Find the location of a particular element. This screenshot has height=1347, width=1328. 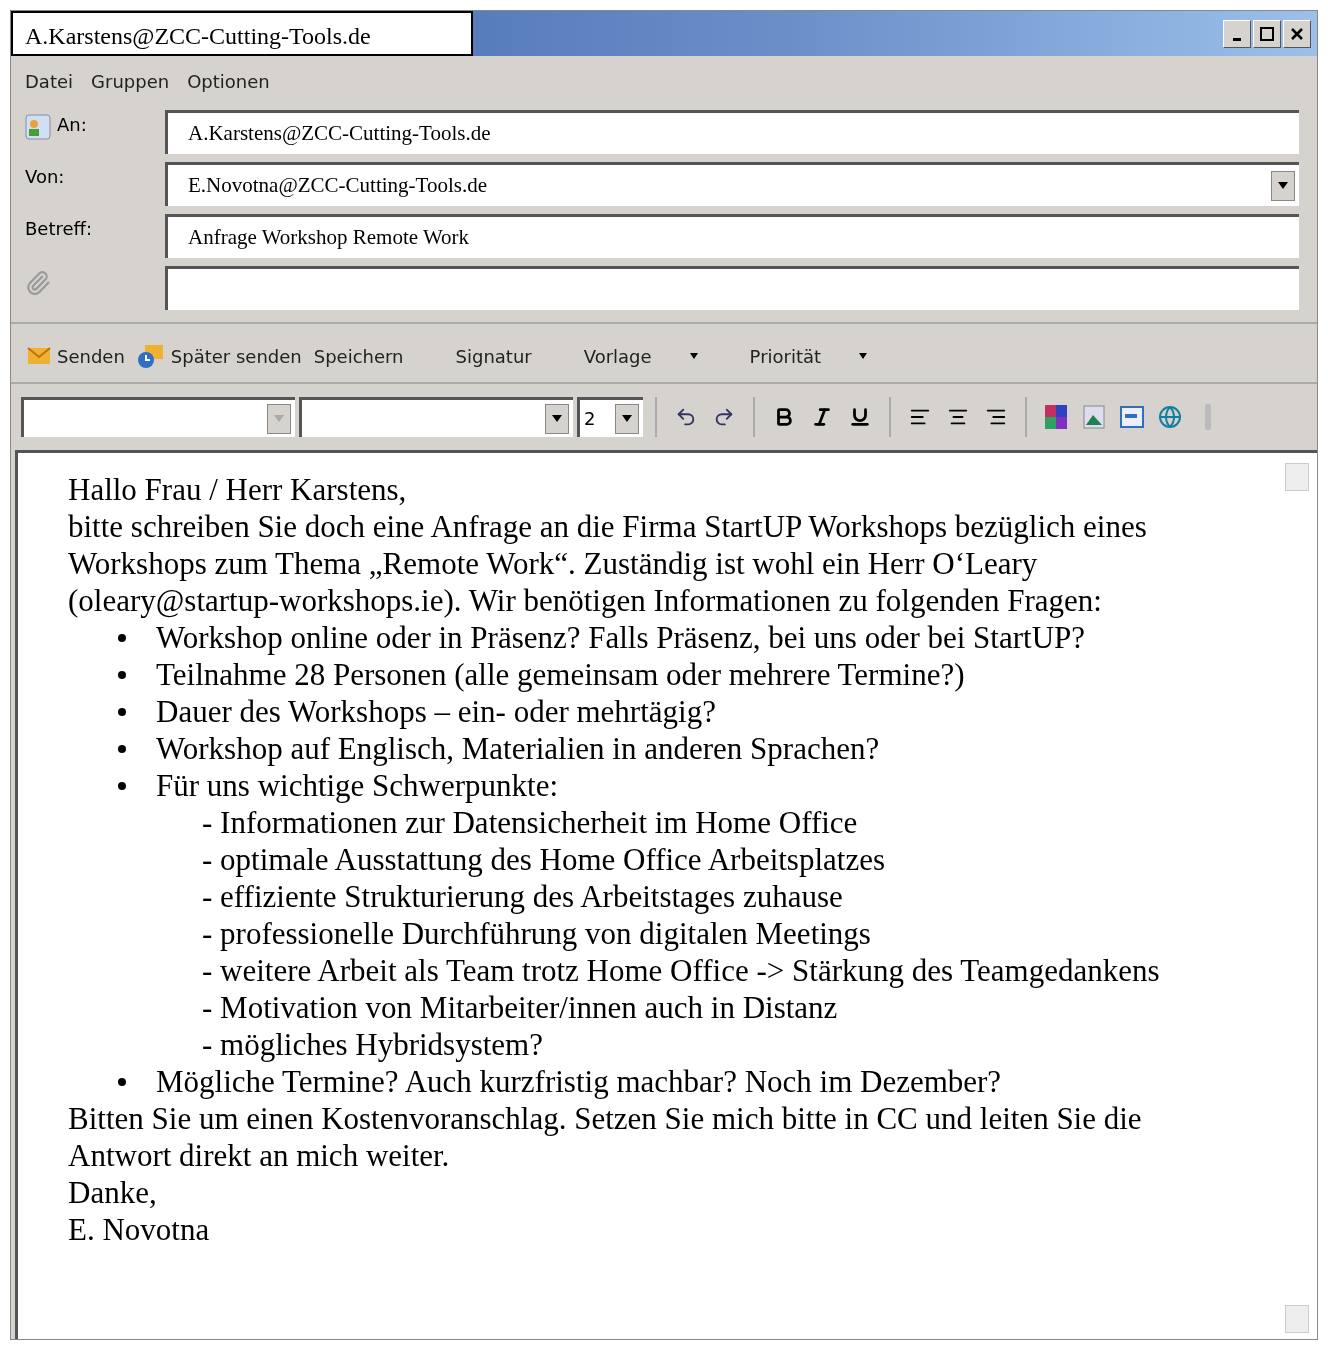

list-subitem: - optimale Ausstattung des Home Office Arbeitsplatzes is located at coordinates (544, 859).